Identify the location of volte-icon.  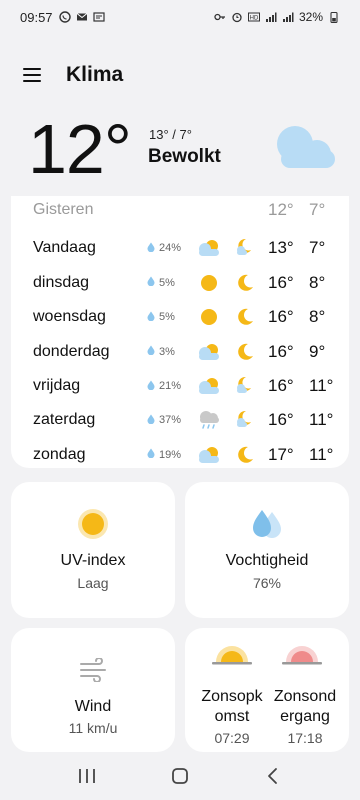
(288, 17).